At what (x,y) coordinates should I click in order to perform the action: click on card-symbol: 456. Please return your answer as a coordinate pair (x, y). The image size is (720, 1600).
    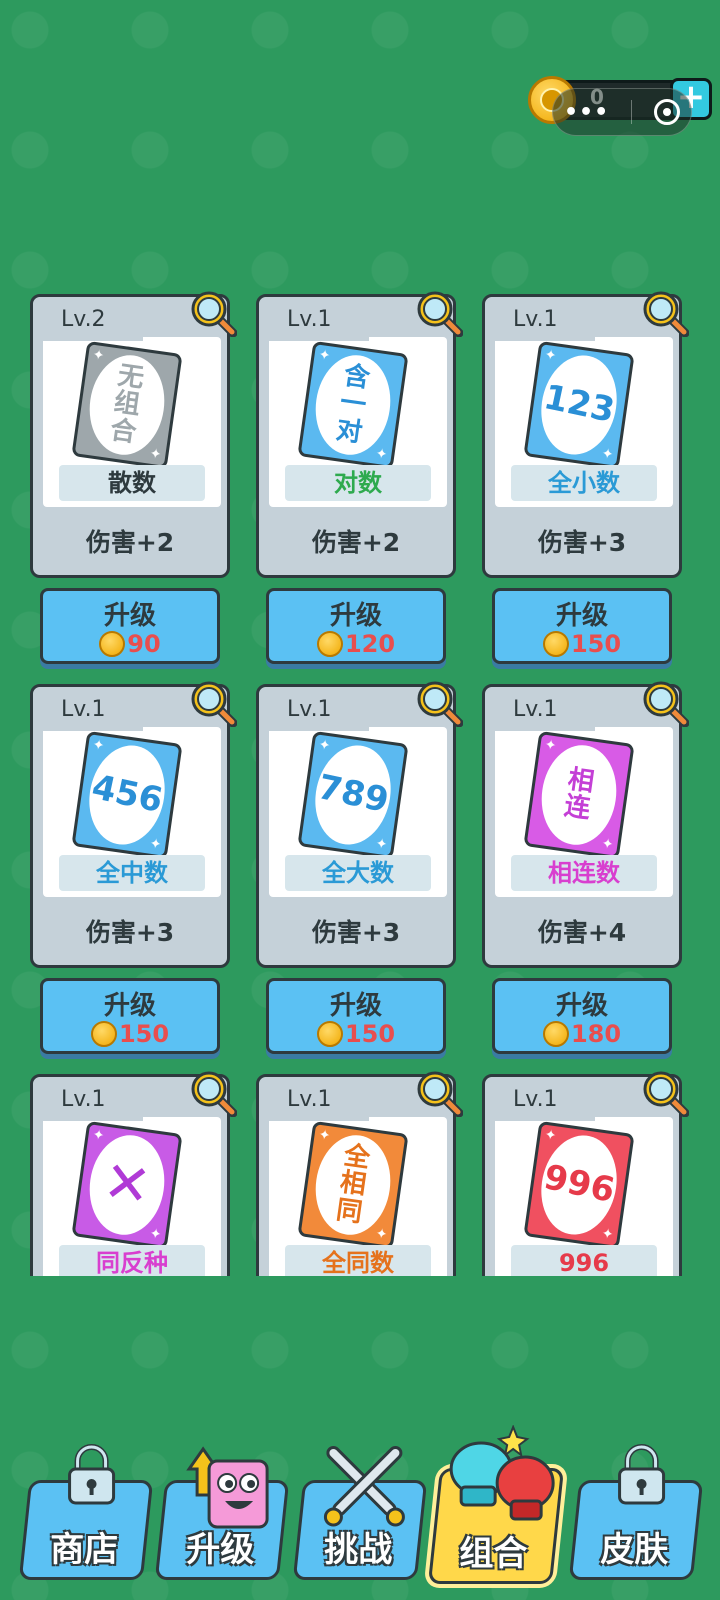
    Looking at the image, I should click on (127, 795).